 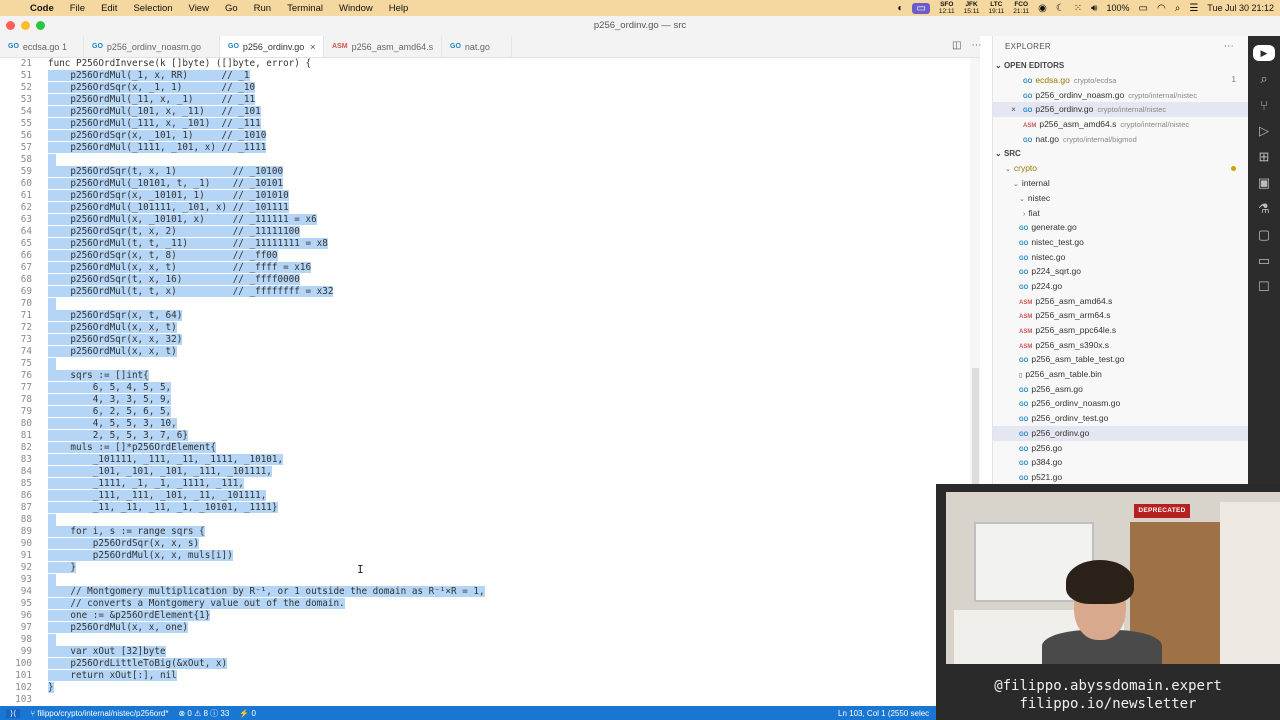 What do you see at coordinates (118, 436) in the screenshot?
I see `code-text: 2, 5, 5, 3, 7, 6}` at bounding box center [118, 436].